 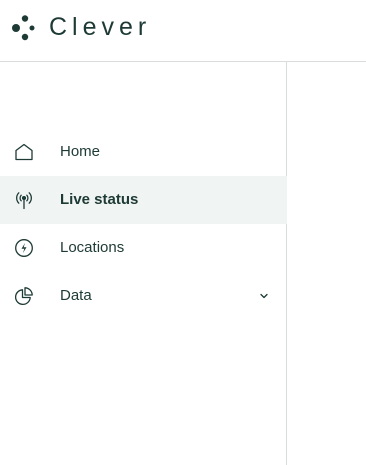 What do you see at coordinates (92, 247) in the screenshot?
I see `sidebar-item-label: Locations` at bounding box center [92, 247].